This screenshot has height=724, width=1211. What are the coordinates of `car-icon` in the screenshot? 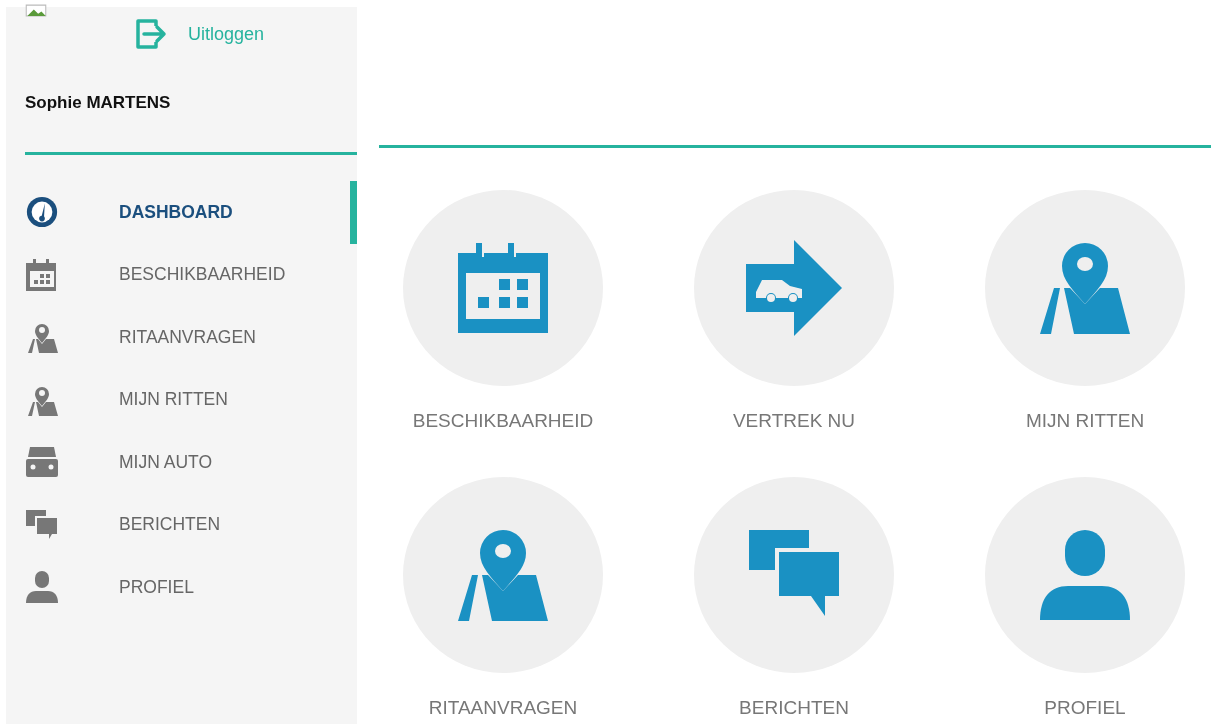 It's located at (42, 462).